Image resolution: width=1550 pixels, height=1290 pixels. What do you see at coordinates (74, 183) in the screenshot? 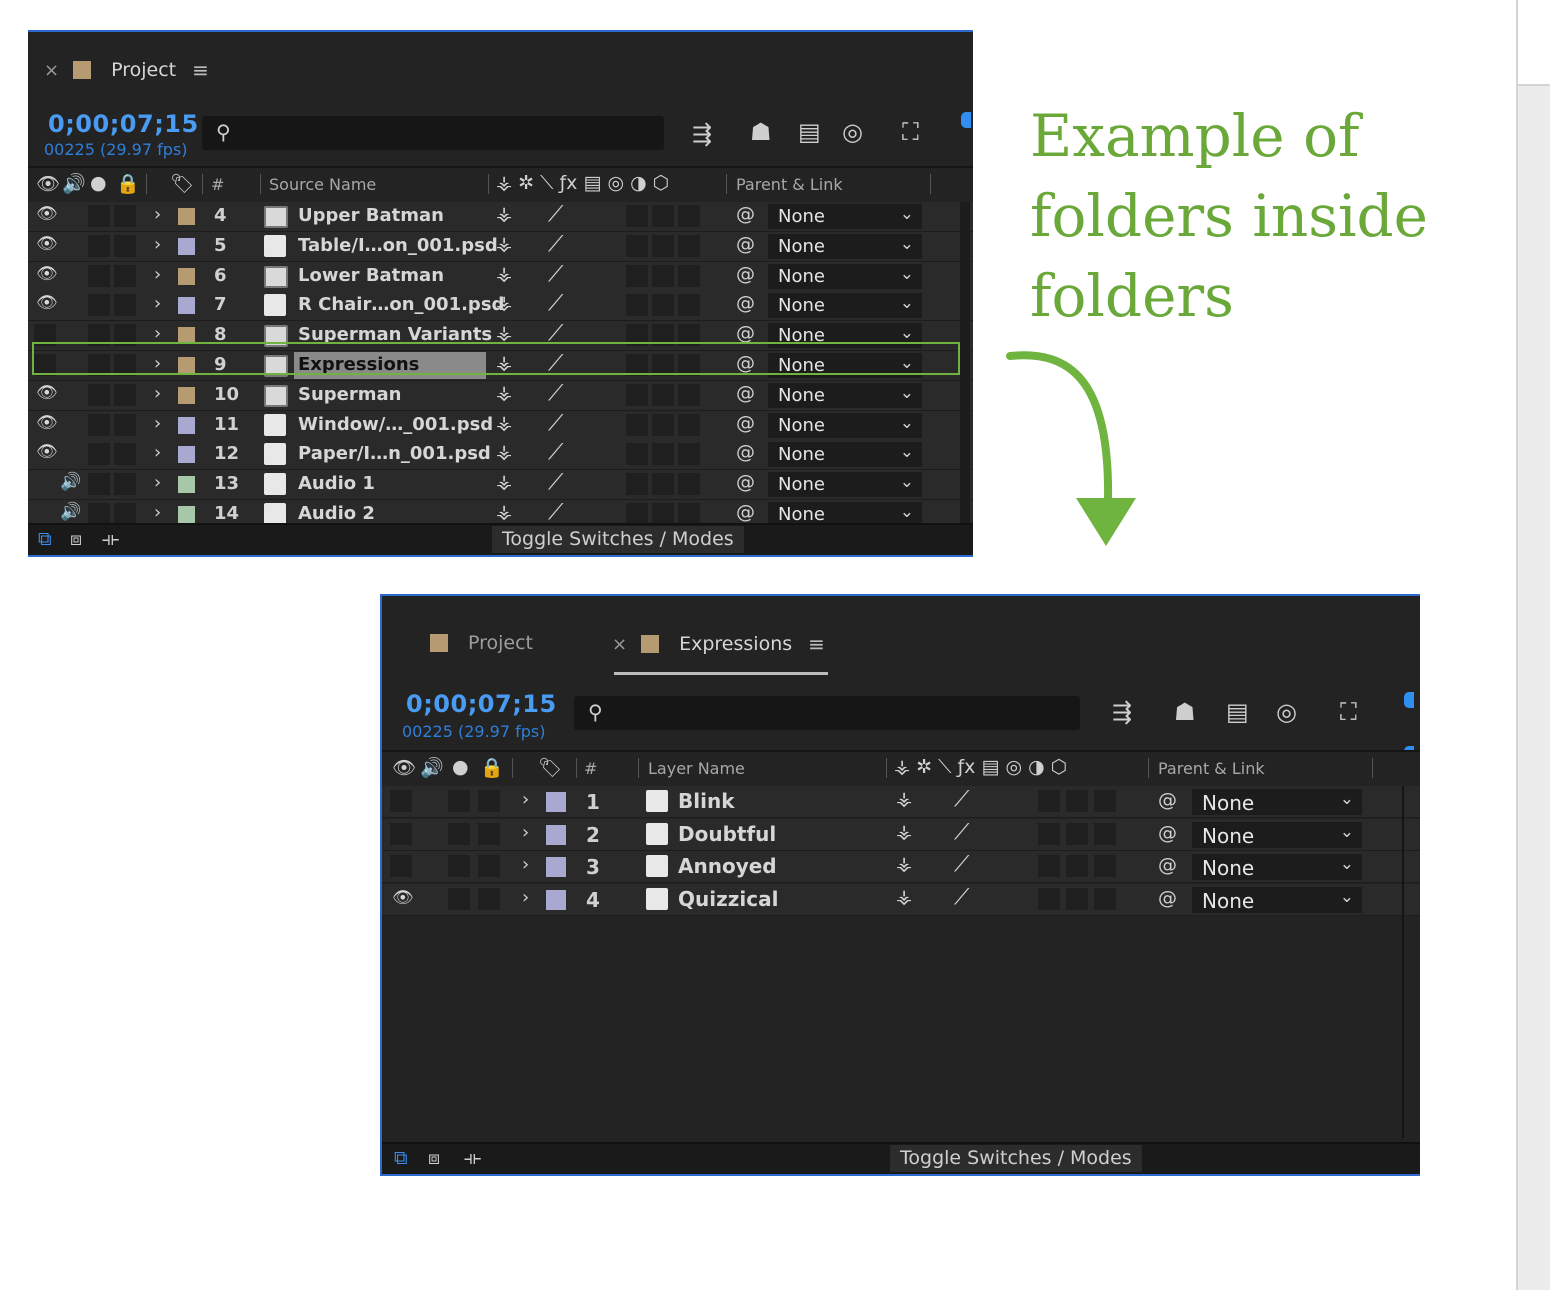
I see `audio-column-icon: 🔊` at bounding box center [74, 183].